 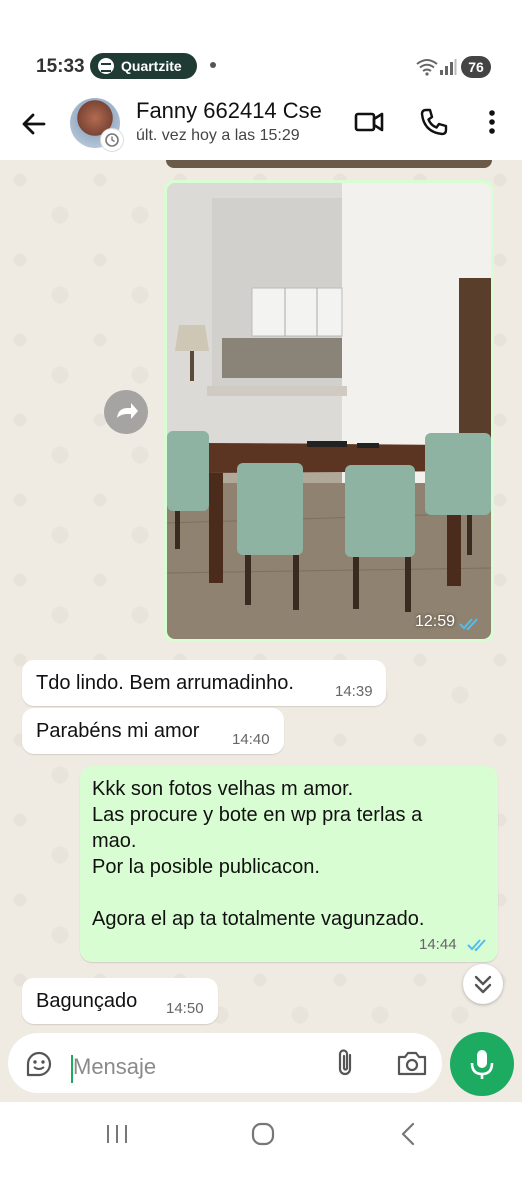 I want to click on attach-icon, so click(x=346, y=1063).